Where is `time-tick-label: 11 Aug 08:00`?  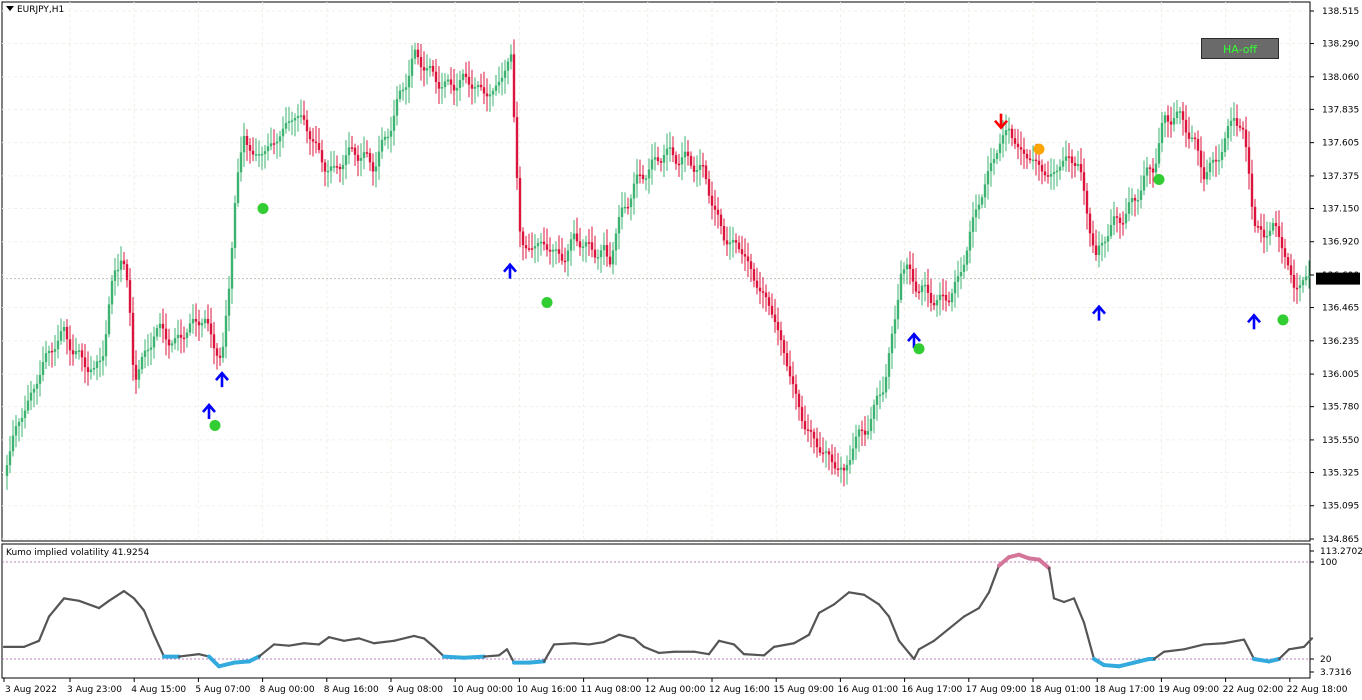 time-tick-label: 11 Aug 08:00 is located at coordinates (611, 690).